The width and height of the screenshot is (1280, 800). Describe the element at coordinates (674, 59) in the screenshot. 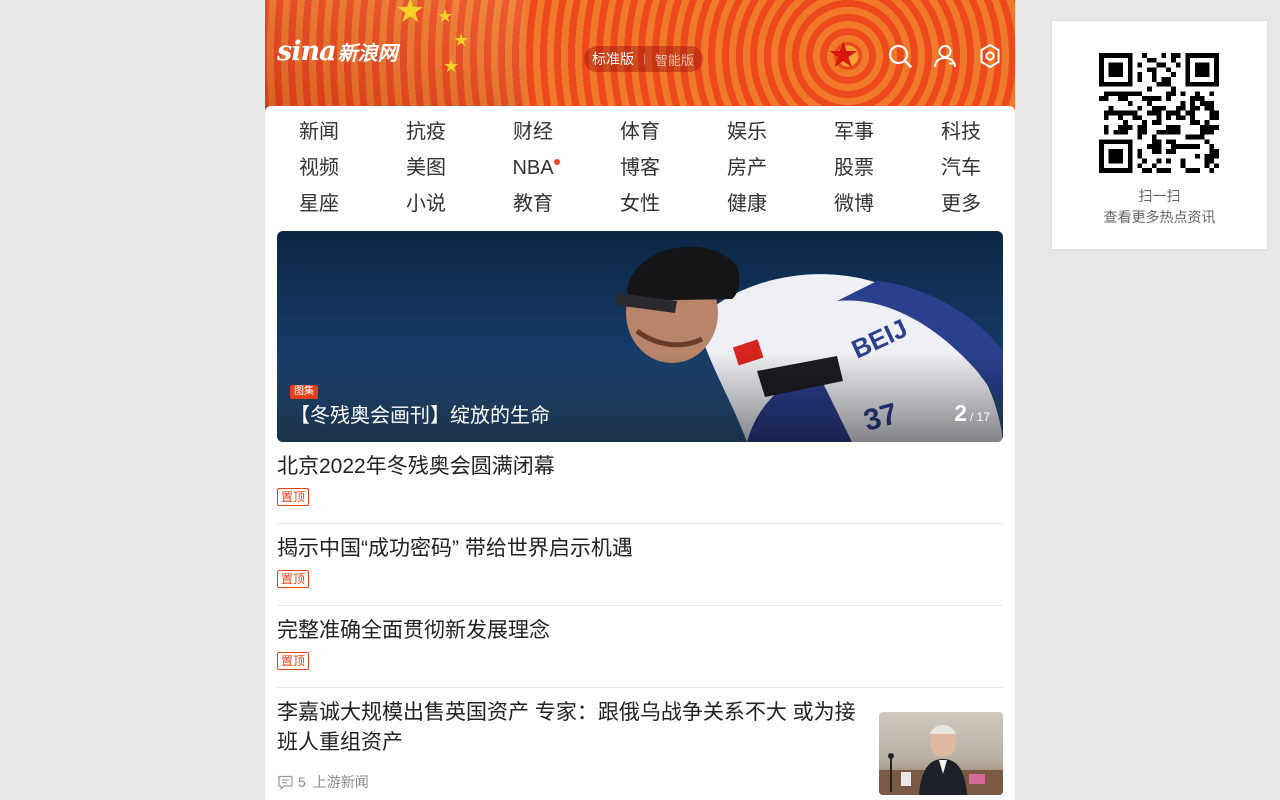

I see `version-smart-option: 智能版` at that location.